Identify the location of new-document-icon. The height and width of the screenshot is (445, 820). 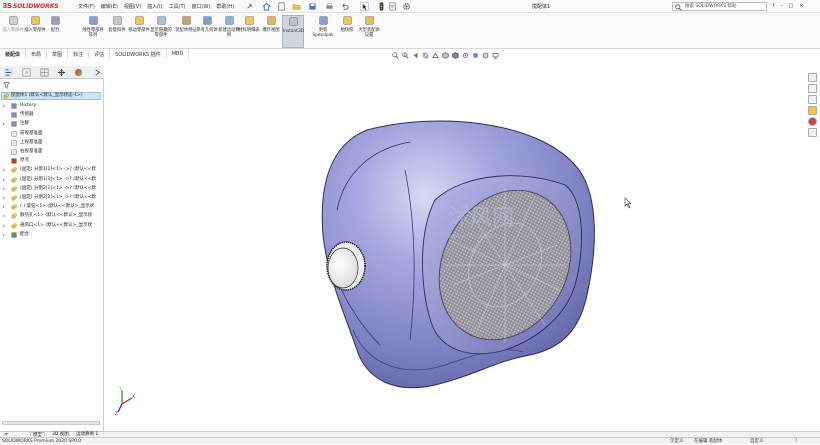
(281, 6).